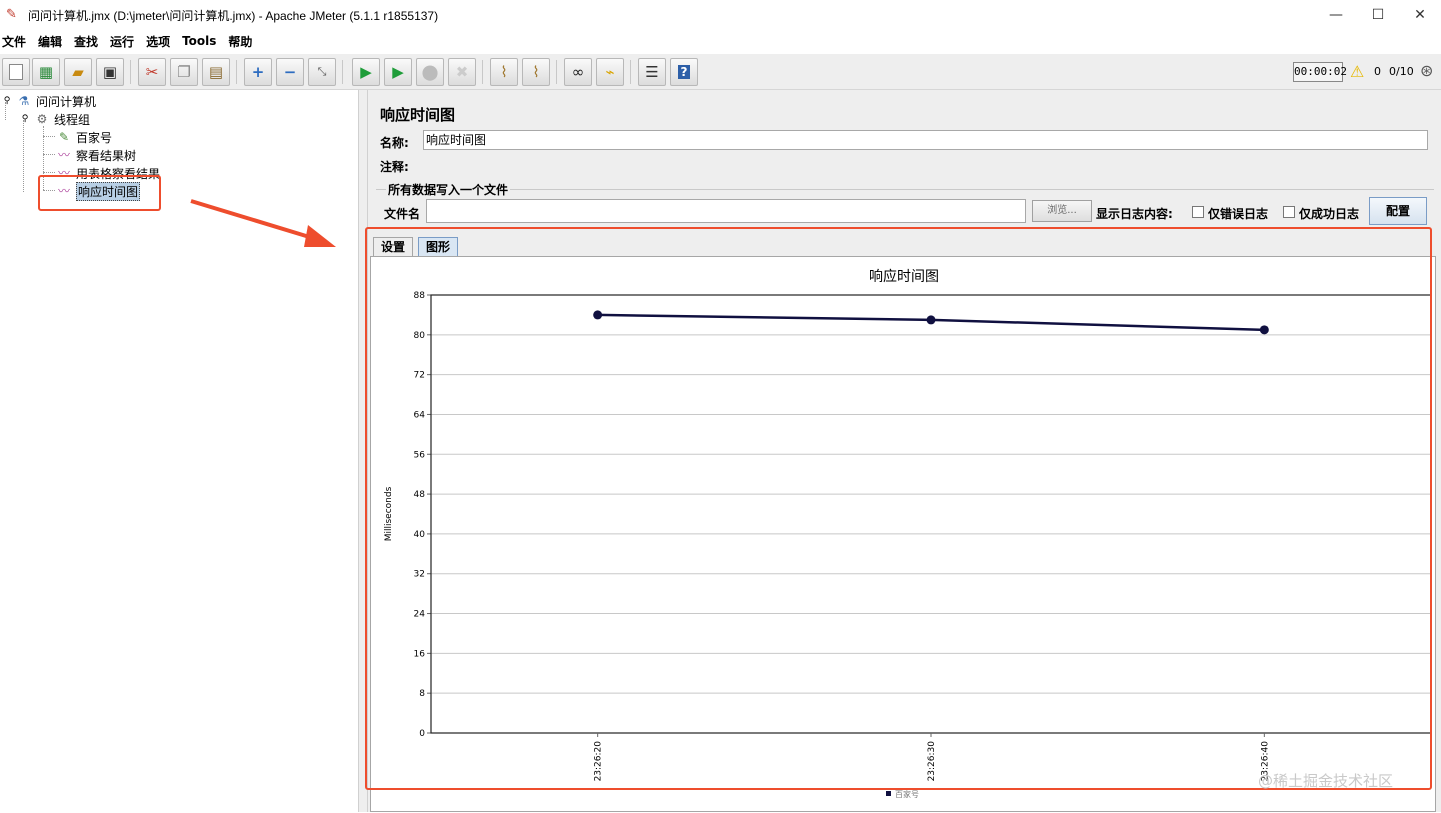 The width and height of the screenshot is (1441, 813). What do you see at coordinates (418, 115) in the screenshot?
I see `panel-title: 响应时间图` at bounding box center [418, 115].